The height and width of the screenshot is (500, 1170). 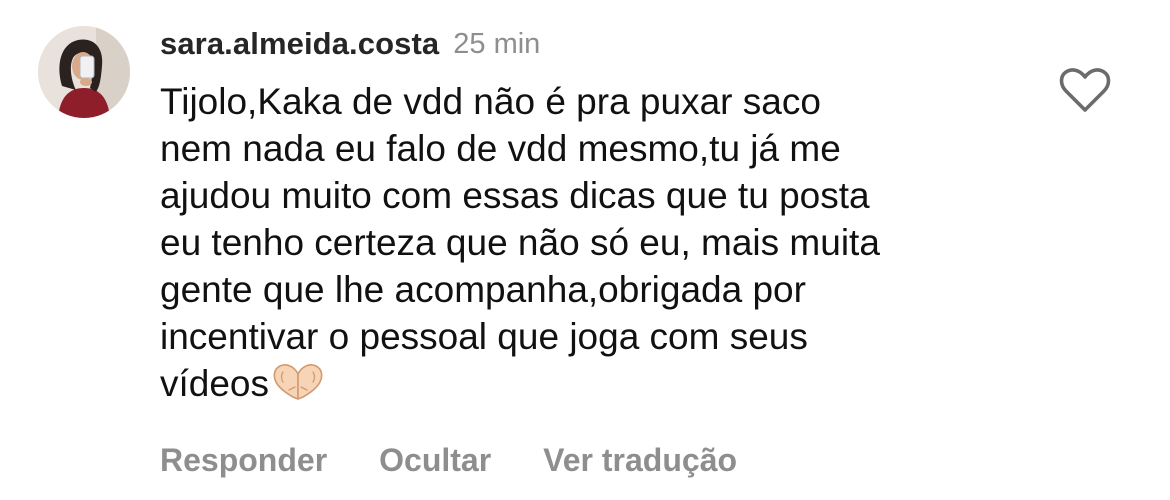 I want to click on comment-line: incentivar o pessoal que joga com seus, so click(x=484, y=336).